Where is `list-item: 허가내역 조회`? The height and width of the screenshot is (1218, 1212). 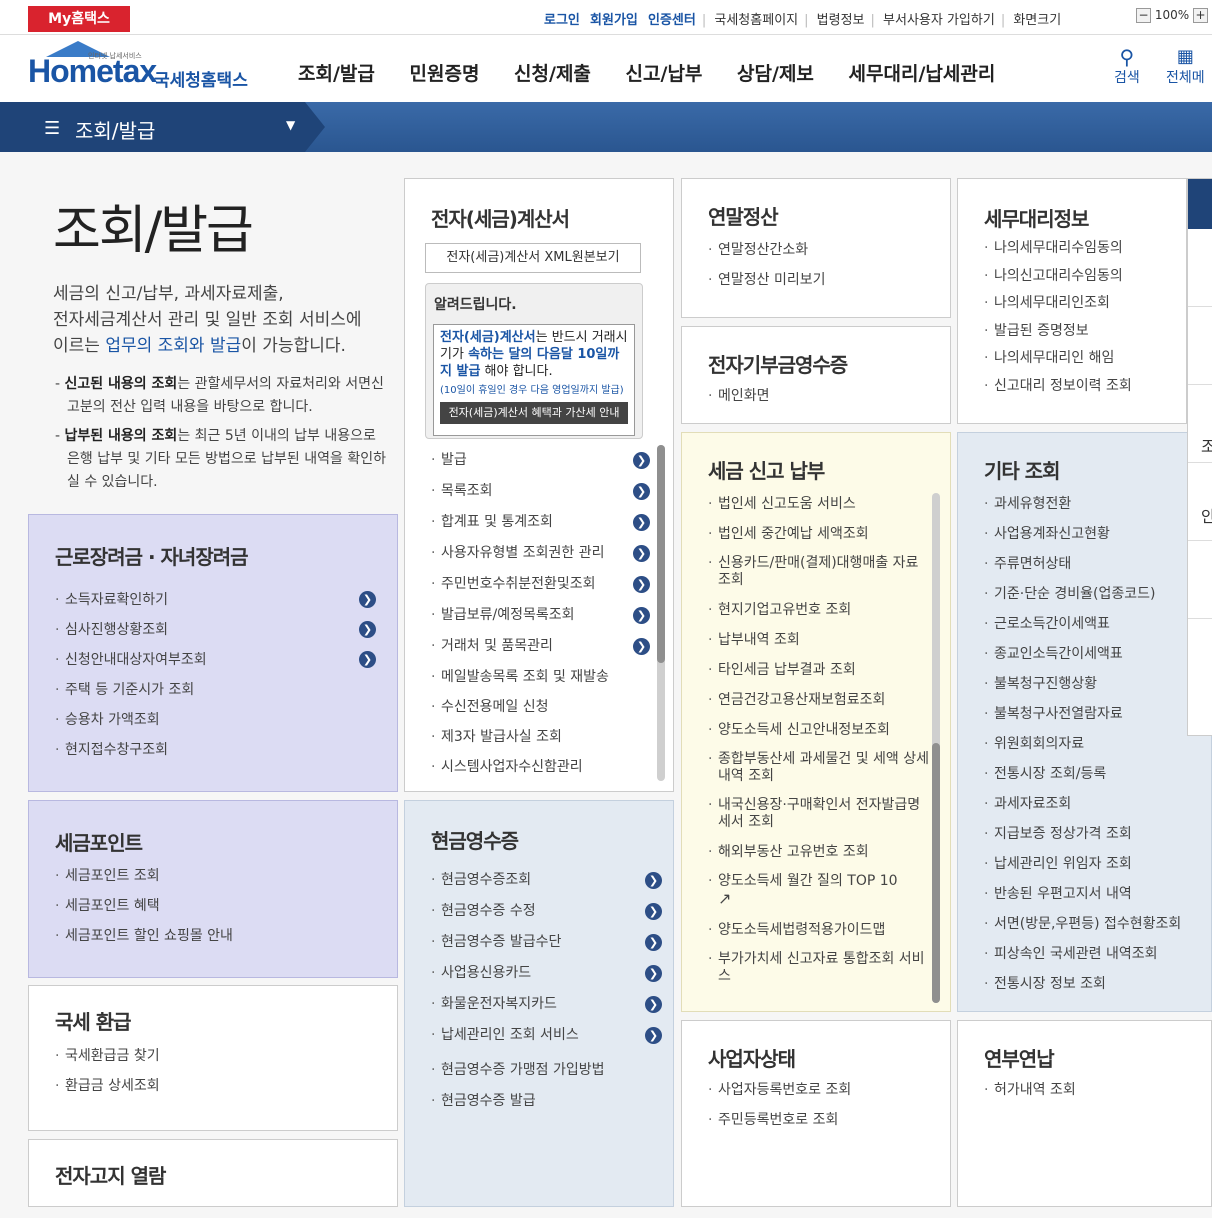
list-item: 허가내역 조회 is located at coordinates (1030, 1090).